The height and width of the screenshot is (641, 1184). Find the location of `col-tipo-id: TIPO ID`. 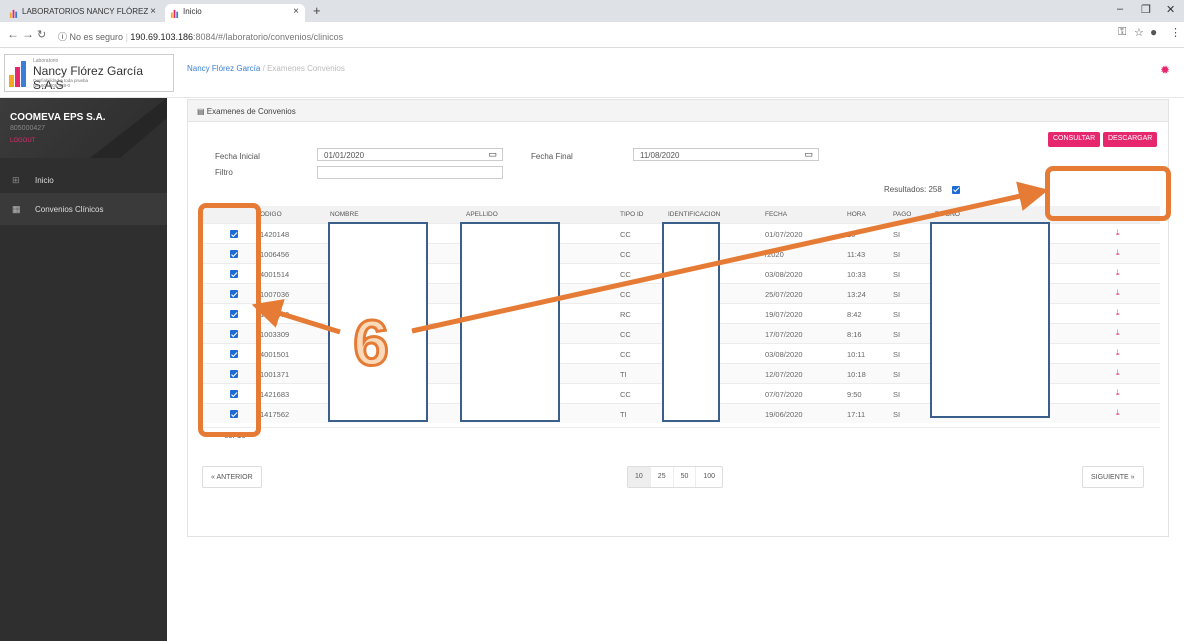

col-tipo-id: TIPO ID is located at coordinates (631, 214).